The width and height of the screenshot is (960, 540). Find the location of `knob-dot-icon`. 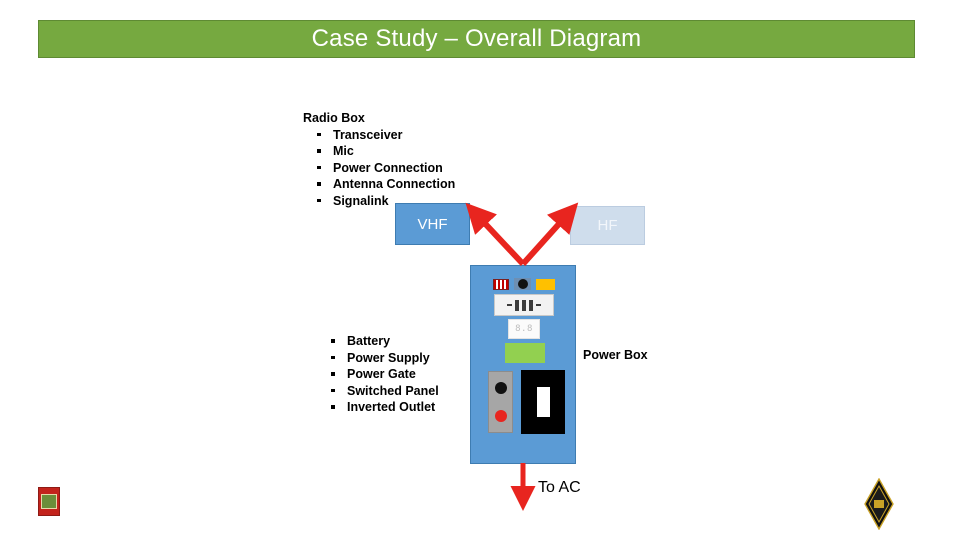

knob-dot-icon is located at coordinates (522, 284).